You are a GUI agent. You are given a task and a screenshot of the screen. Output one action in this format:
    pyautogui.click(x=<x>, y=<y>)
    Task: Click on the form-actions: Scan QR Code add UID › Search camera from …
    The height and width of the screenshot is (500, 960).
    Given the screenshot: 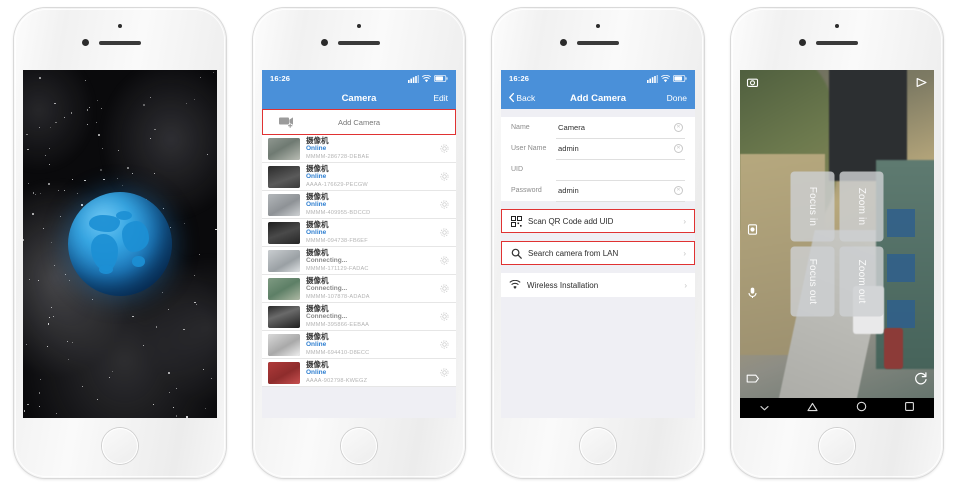 What is the action you would take?
    pyautogui.click(x=598, y=253)
    